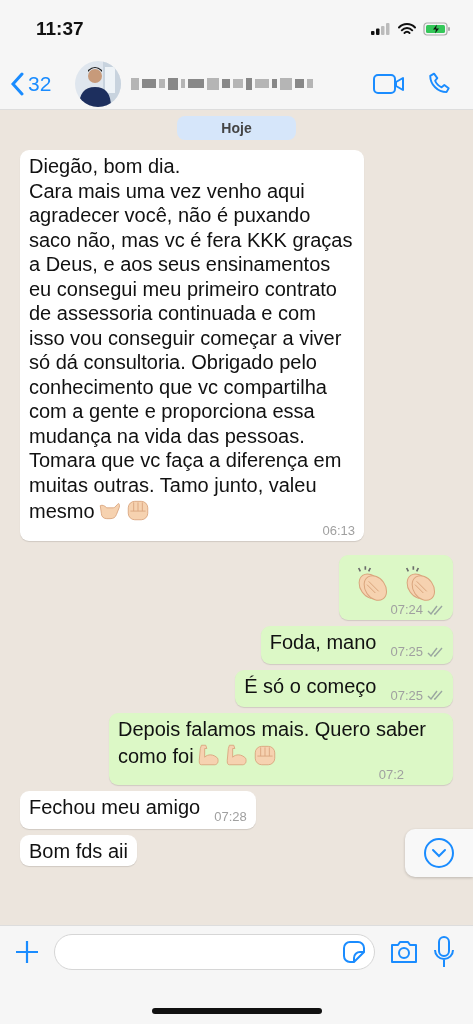 The height and width of the screenshot is (1024, 473). I want to click on signal-icon, so click(381, 29).